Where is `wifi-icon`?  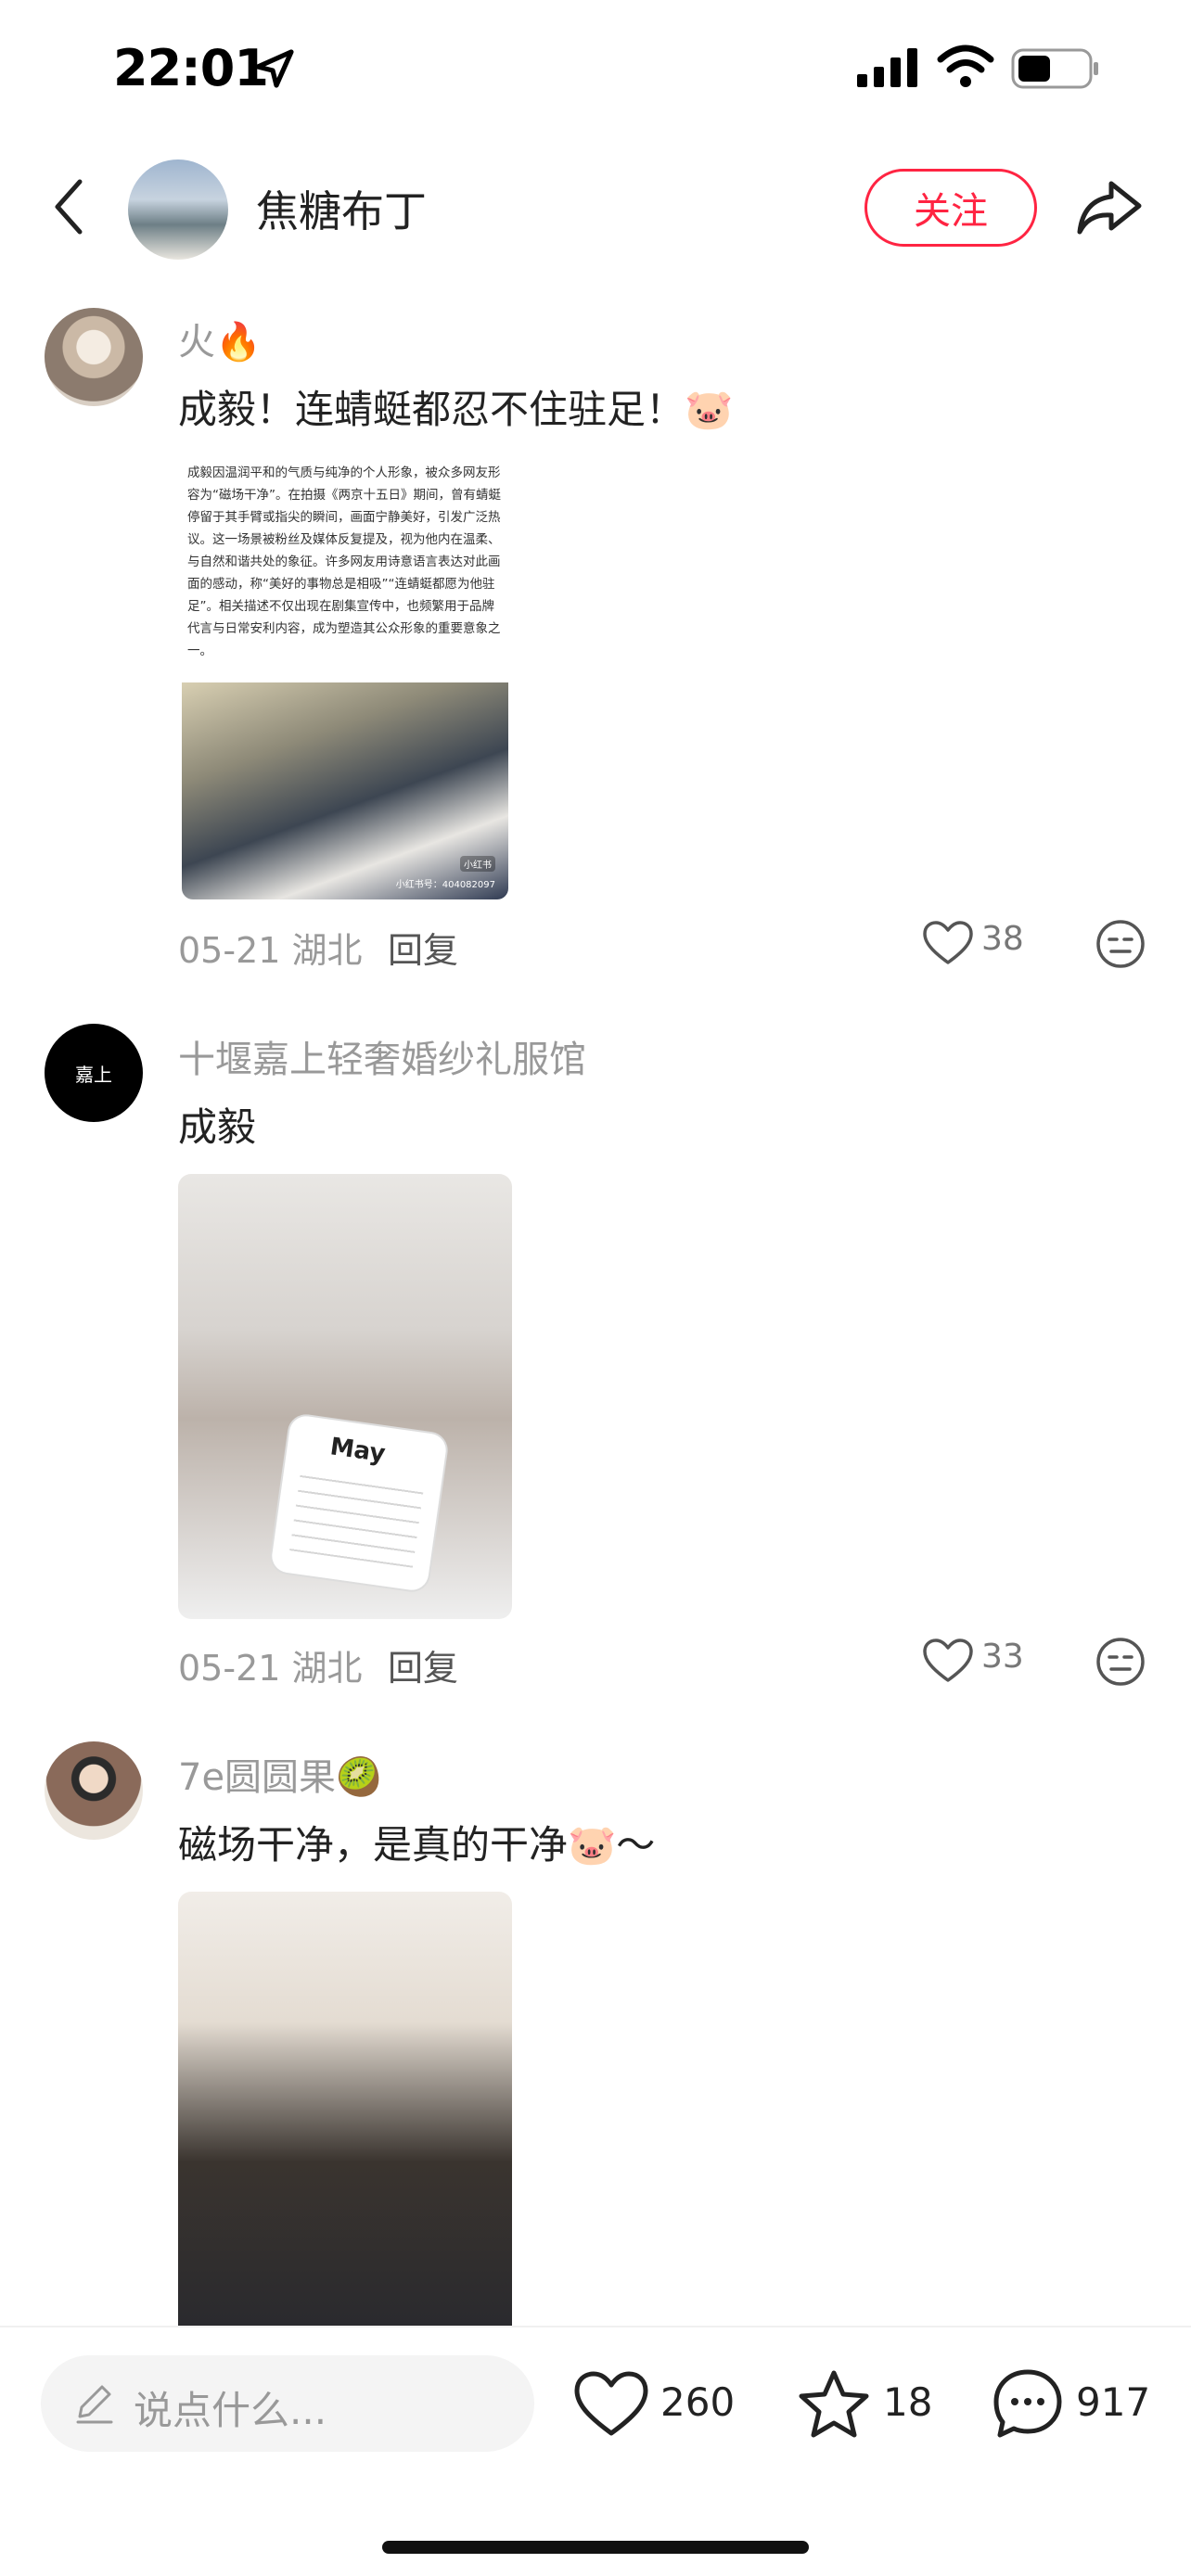 wifi-icon is located at coordinates (966, 66).